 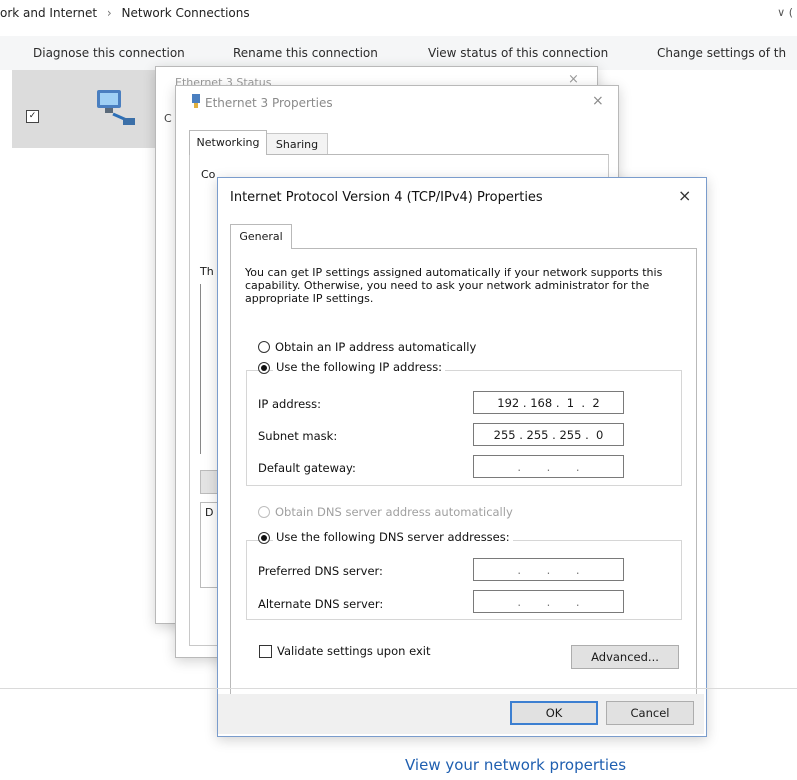 I want to click on preferred-dns-label: Preferred DNS server:, so click(x=320, y=571).